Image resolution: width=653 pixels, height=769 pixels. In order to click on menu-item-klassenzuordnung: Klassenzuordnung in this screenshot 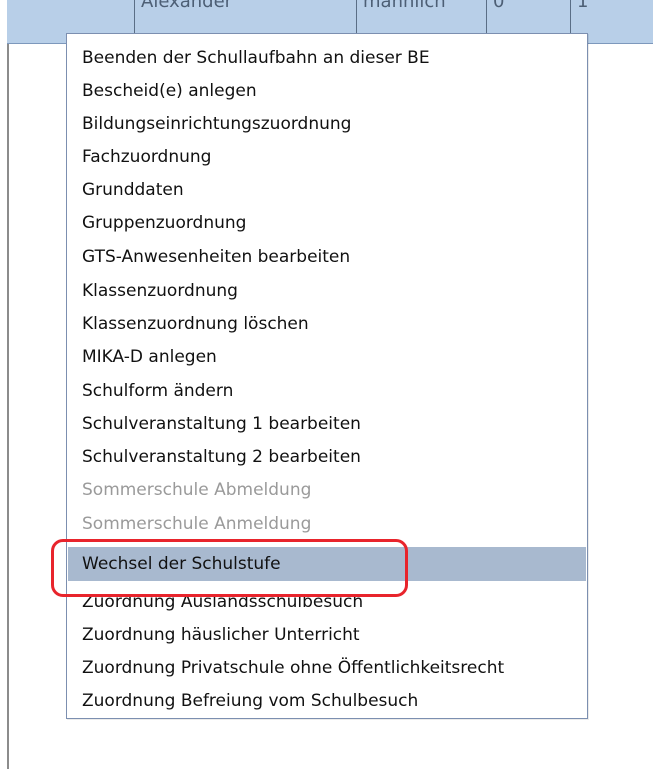, I will do `click(327, 291)`.